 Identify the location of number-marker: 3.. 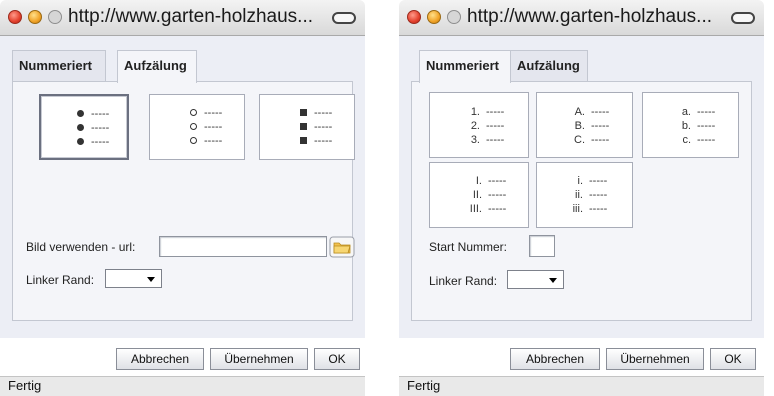
(475, 140).